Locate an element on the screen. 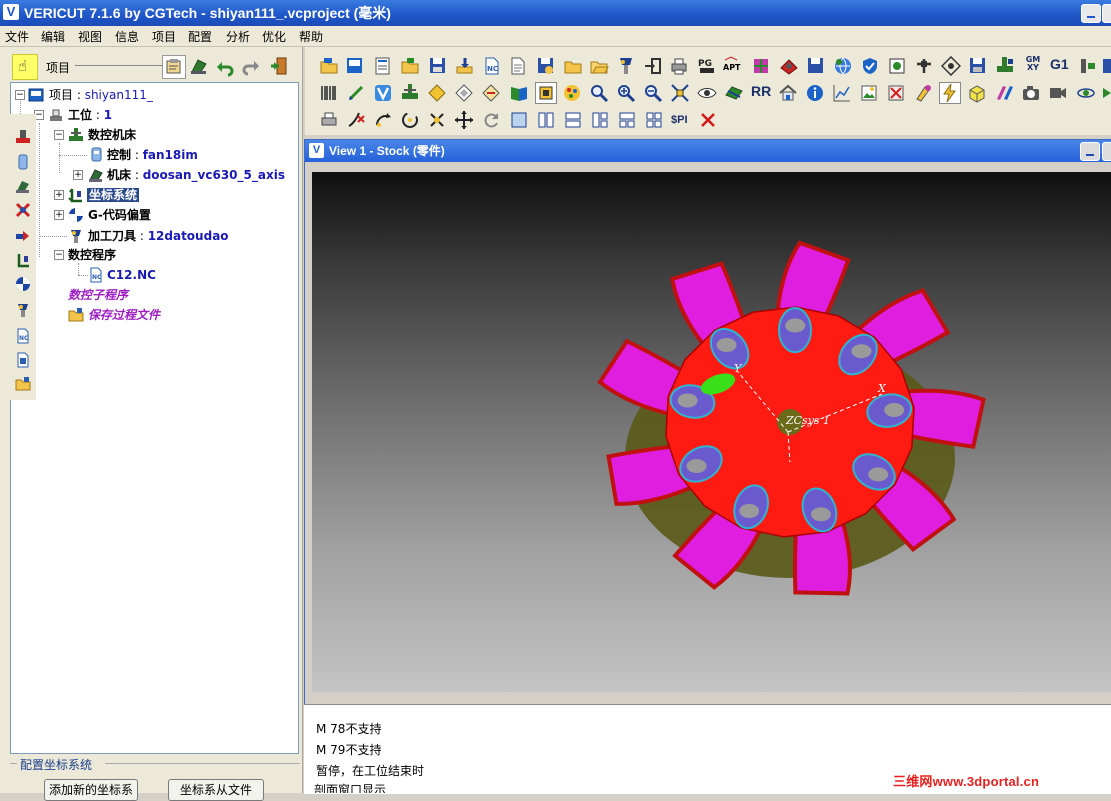 This screenshot has height=801, width=1111. root-collapse-toggle: − is located at coordinates (20, 95).